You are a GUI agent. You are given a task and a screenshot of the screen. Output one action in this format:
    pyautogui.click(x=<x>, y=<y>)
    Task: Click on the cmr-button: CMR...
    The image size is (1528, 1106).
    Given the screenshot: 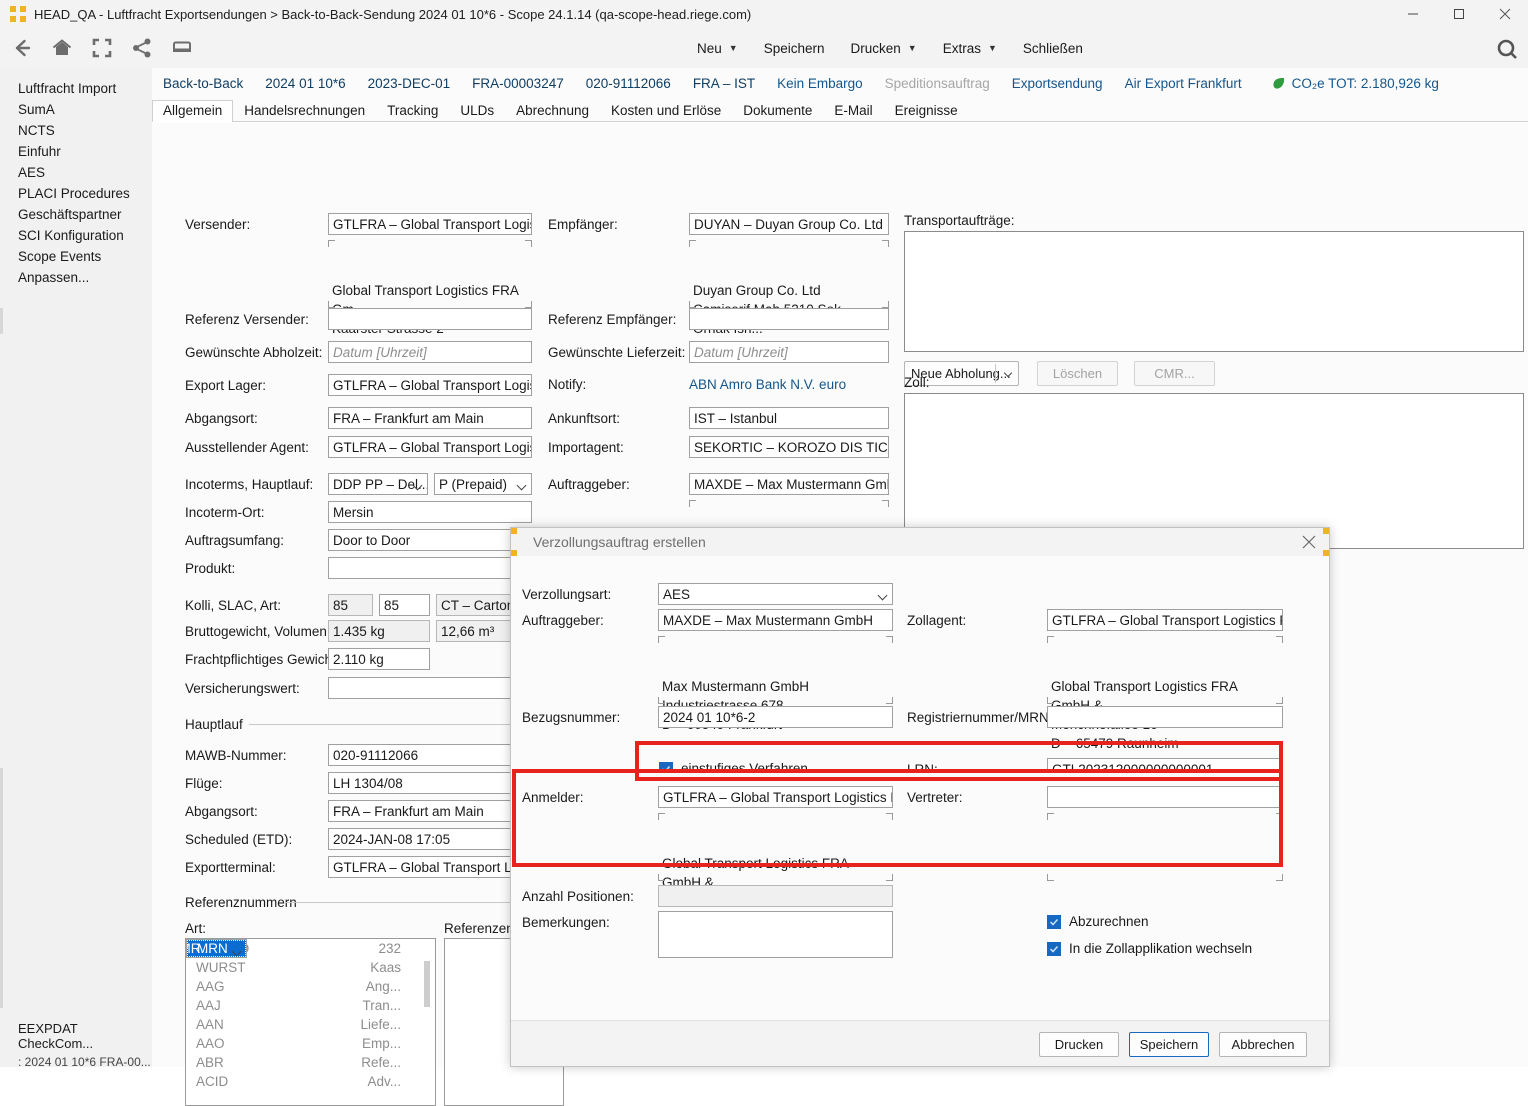 What is the action you would take?
    pyautogui.click(x=1174, y=373)
    